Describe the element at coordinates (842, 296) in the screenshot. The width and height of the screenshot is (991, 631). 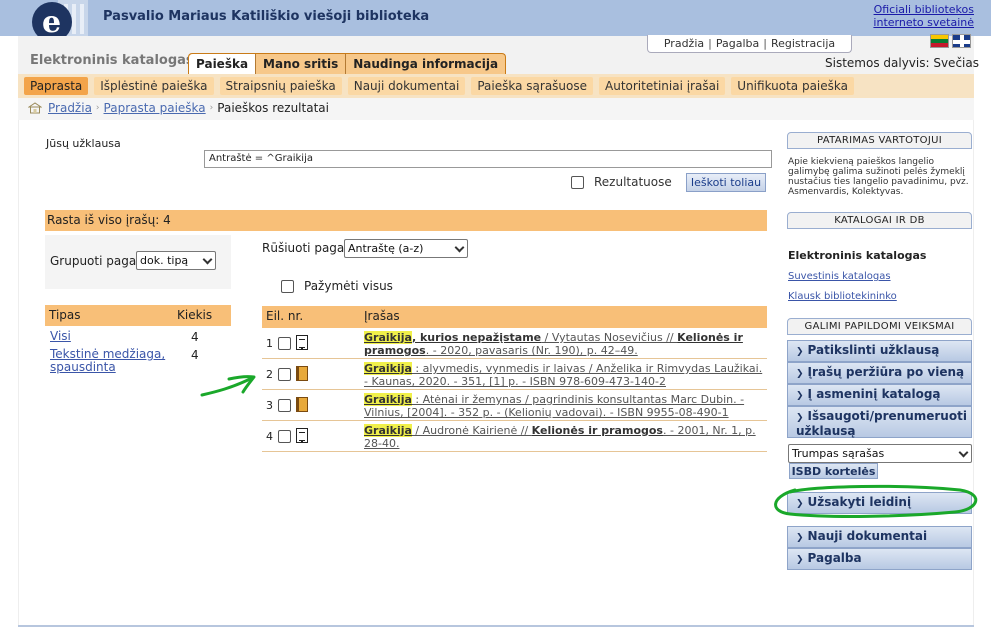
I see `ask-librarian-link: Klausk bibliotekininko` at that location.